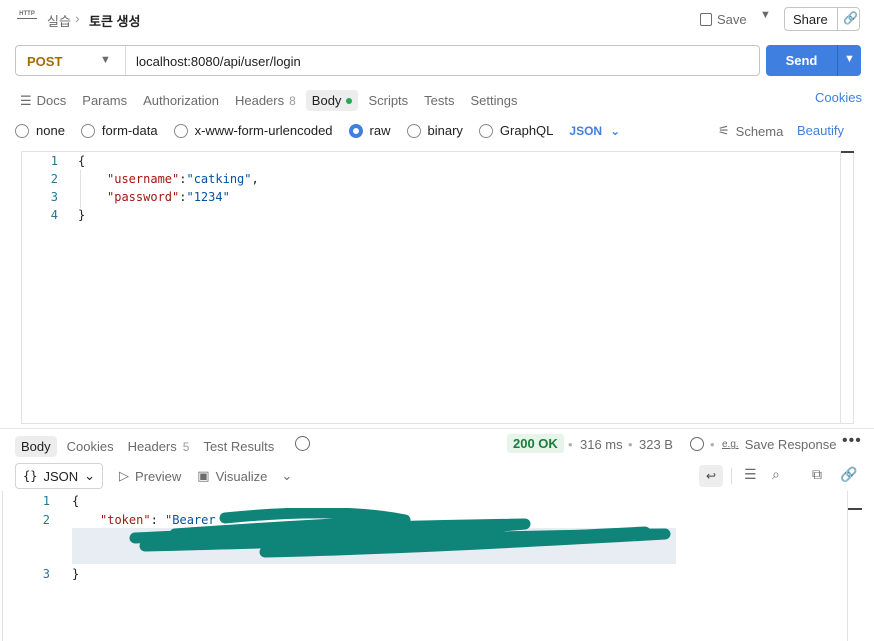 The width and height of the screenshot is (874, 641). What do you see at coordinates (750, 474) in the screenshot?
I see `filter-icon: ☰` at bounding box center [750, 474].